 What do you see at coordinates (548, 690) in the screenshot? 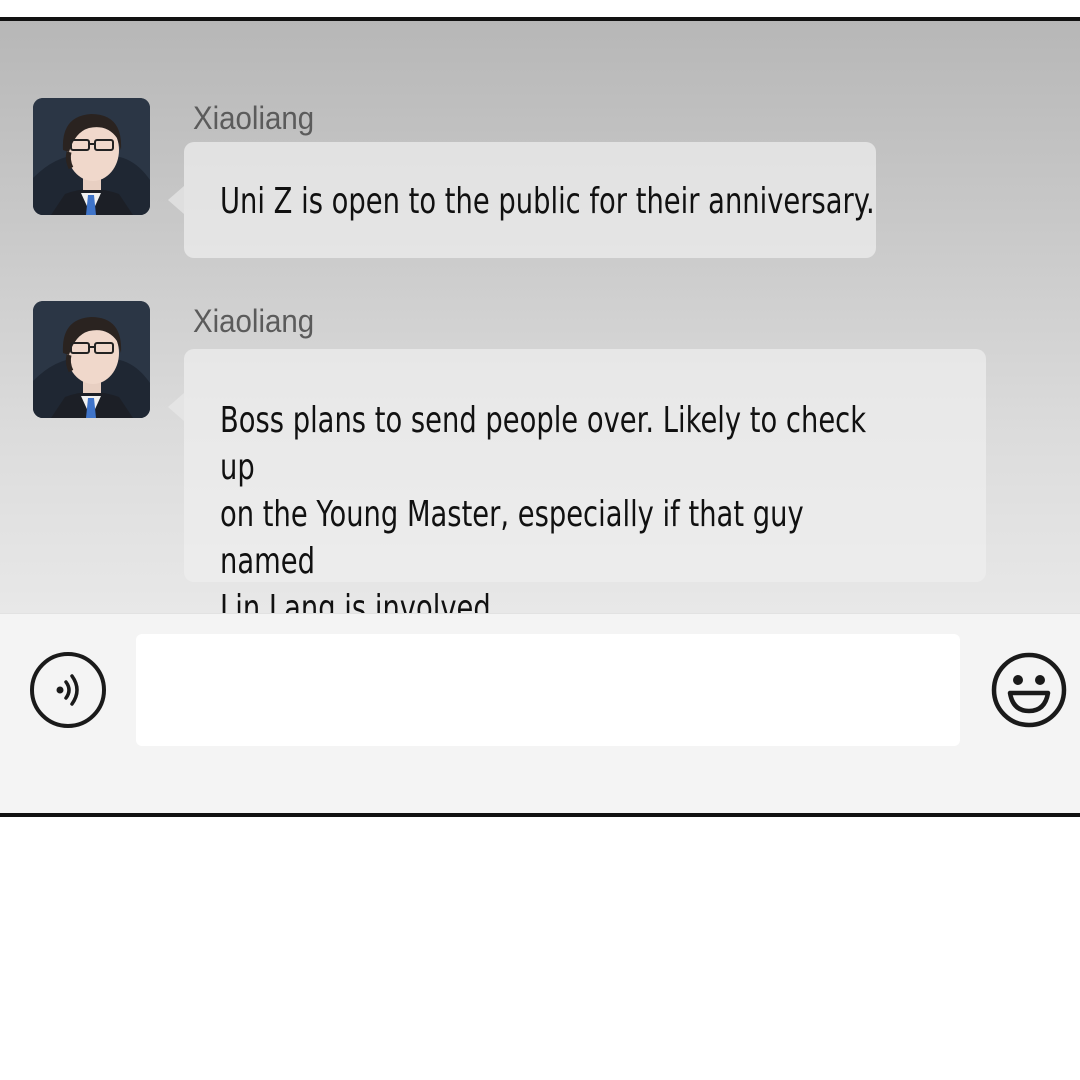
I see `message-input` at bounding box center [548, 690].